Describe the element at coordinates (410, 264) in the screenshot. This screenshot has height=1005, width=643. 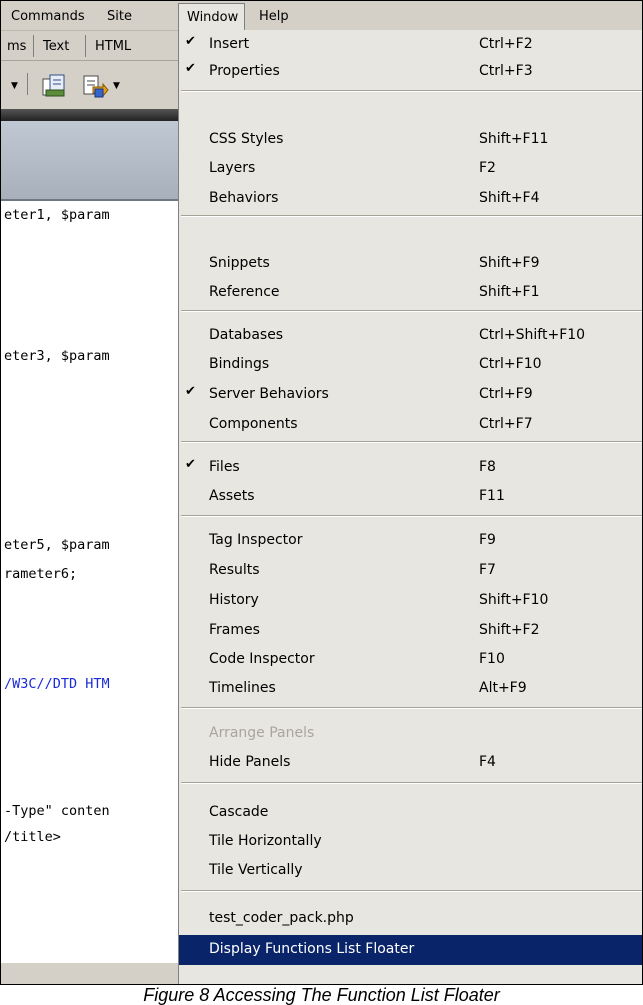
I see `menu-item-snippets: Snippets Shift+F9` at that location.